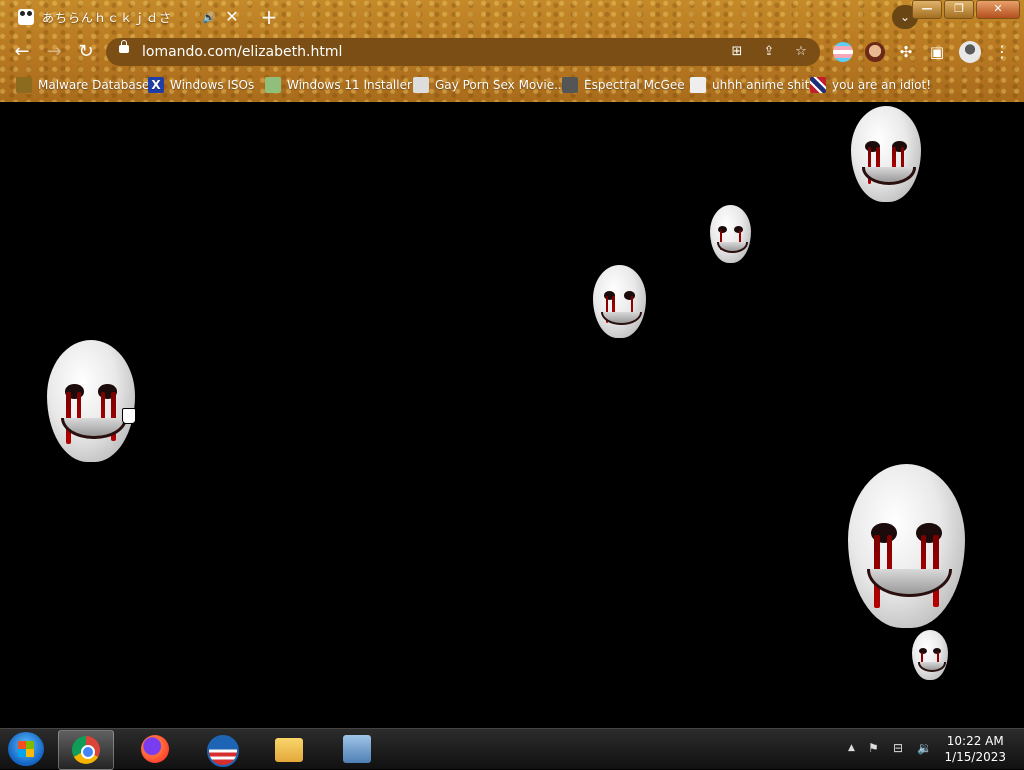  I want to click on close-window-button: ✕, so click(998, 9).